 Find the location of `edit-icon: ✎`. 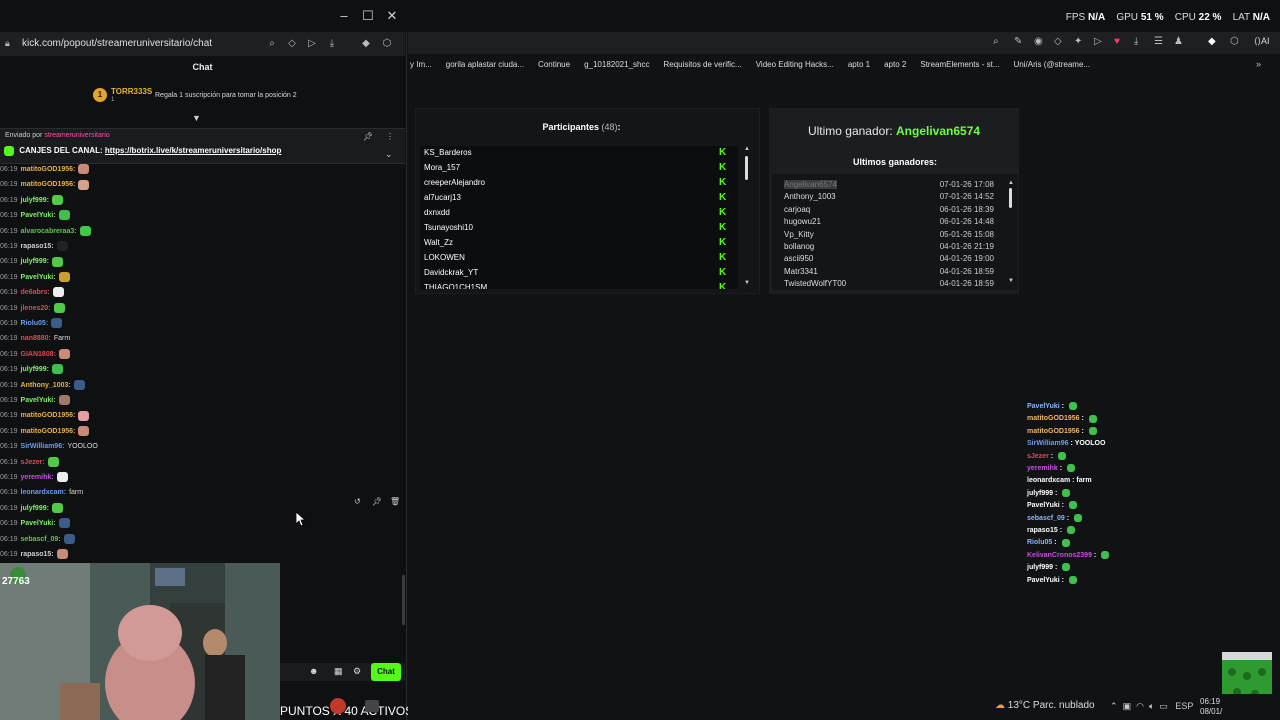

edit-icon: ✎ is located at coordinates (1018, 41).